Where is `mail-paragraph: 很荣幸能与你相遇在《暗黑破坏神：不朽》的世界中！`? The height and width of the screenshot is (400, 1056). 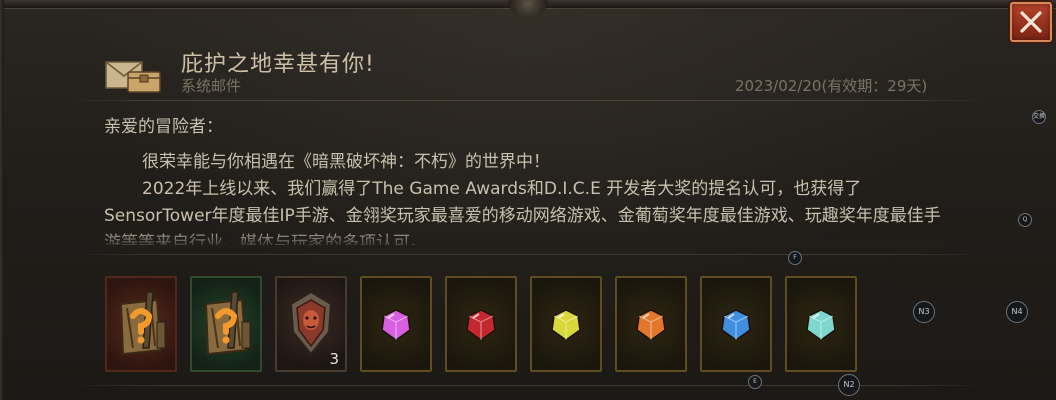
mail-paragraph: 很荣幸能与你相遇在《暗黑破坏神：不朽》的世界中！ is located at coordinates (346, 162).